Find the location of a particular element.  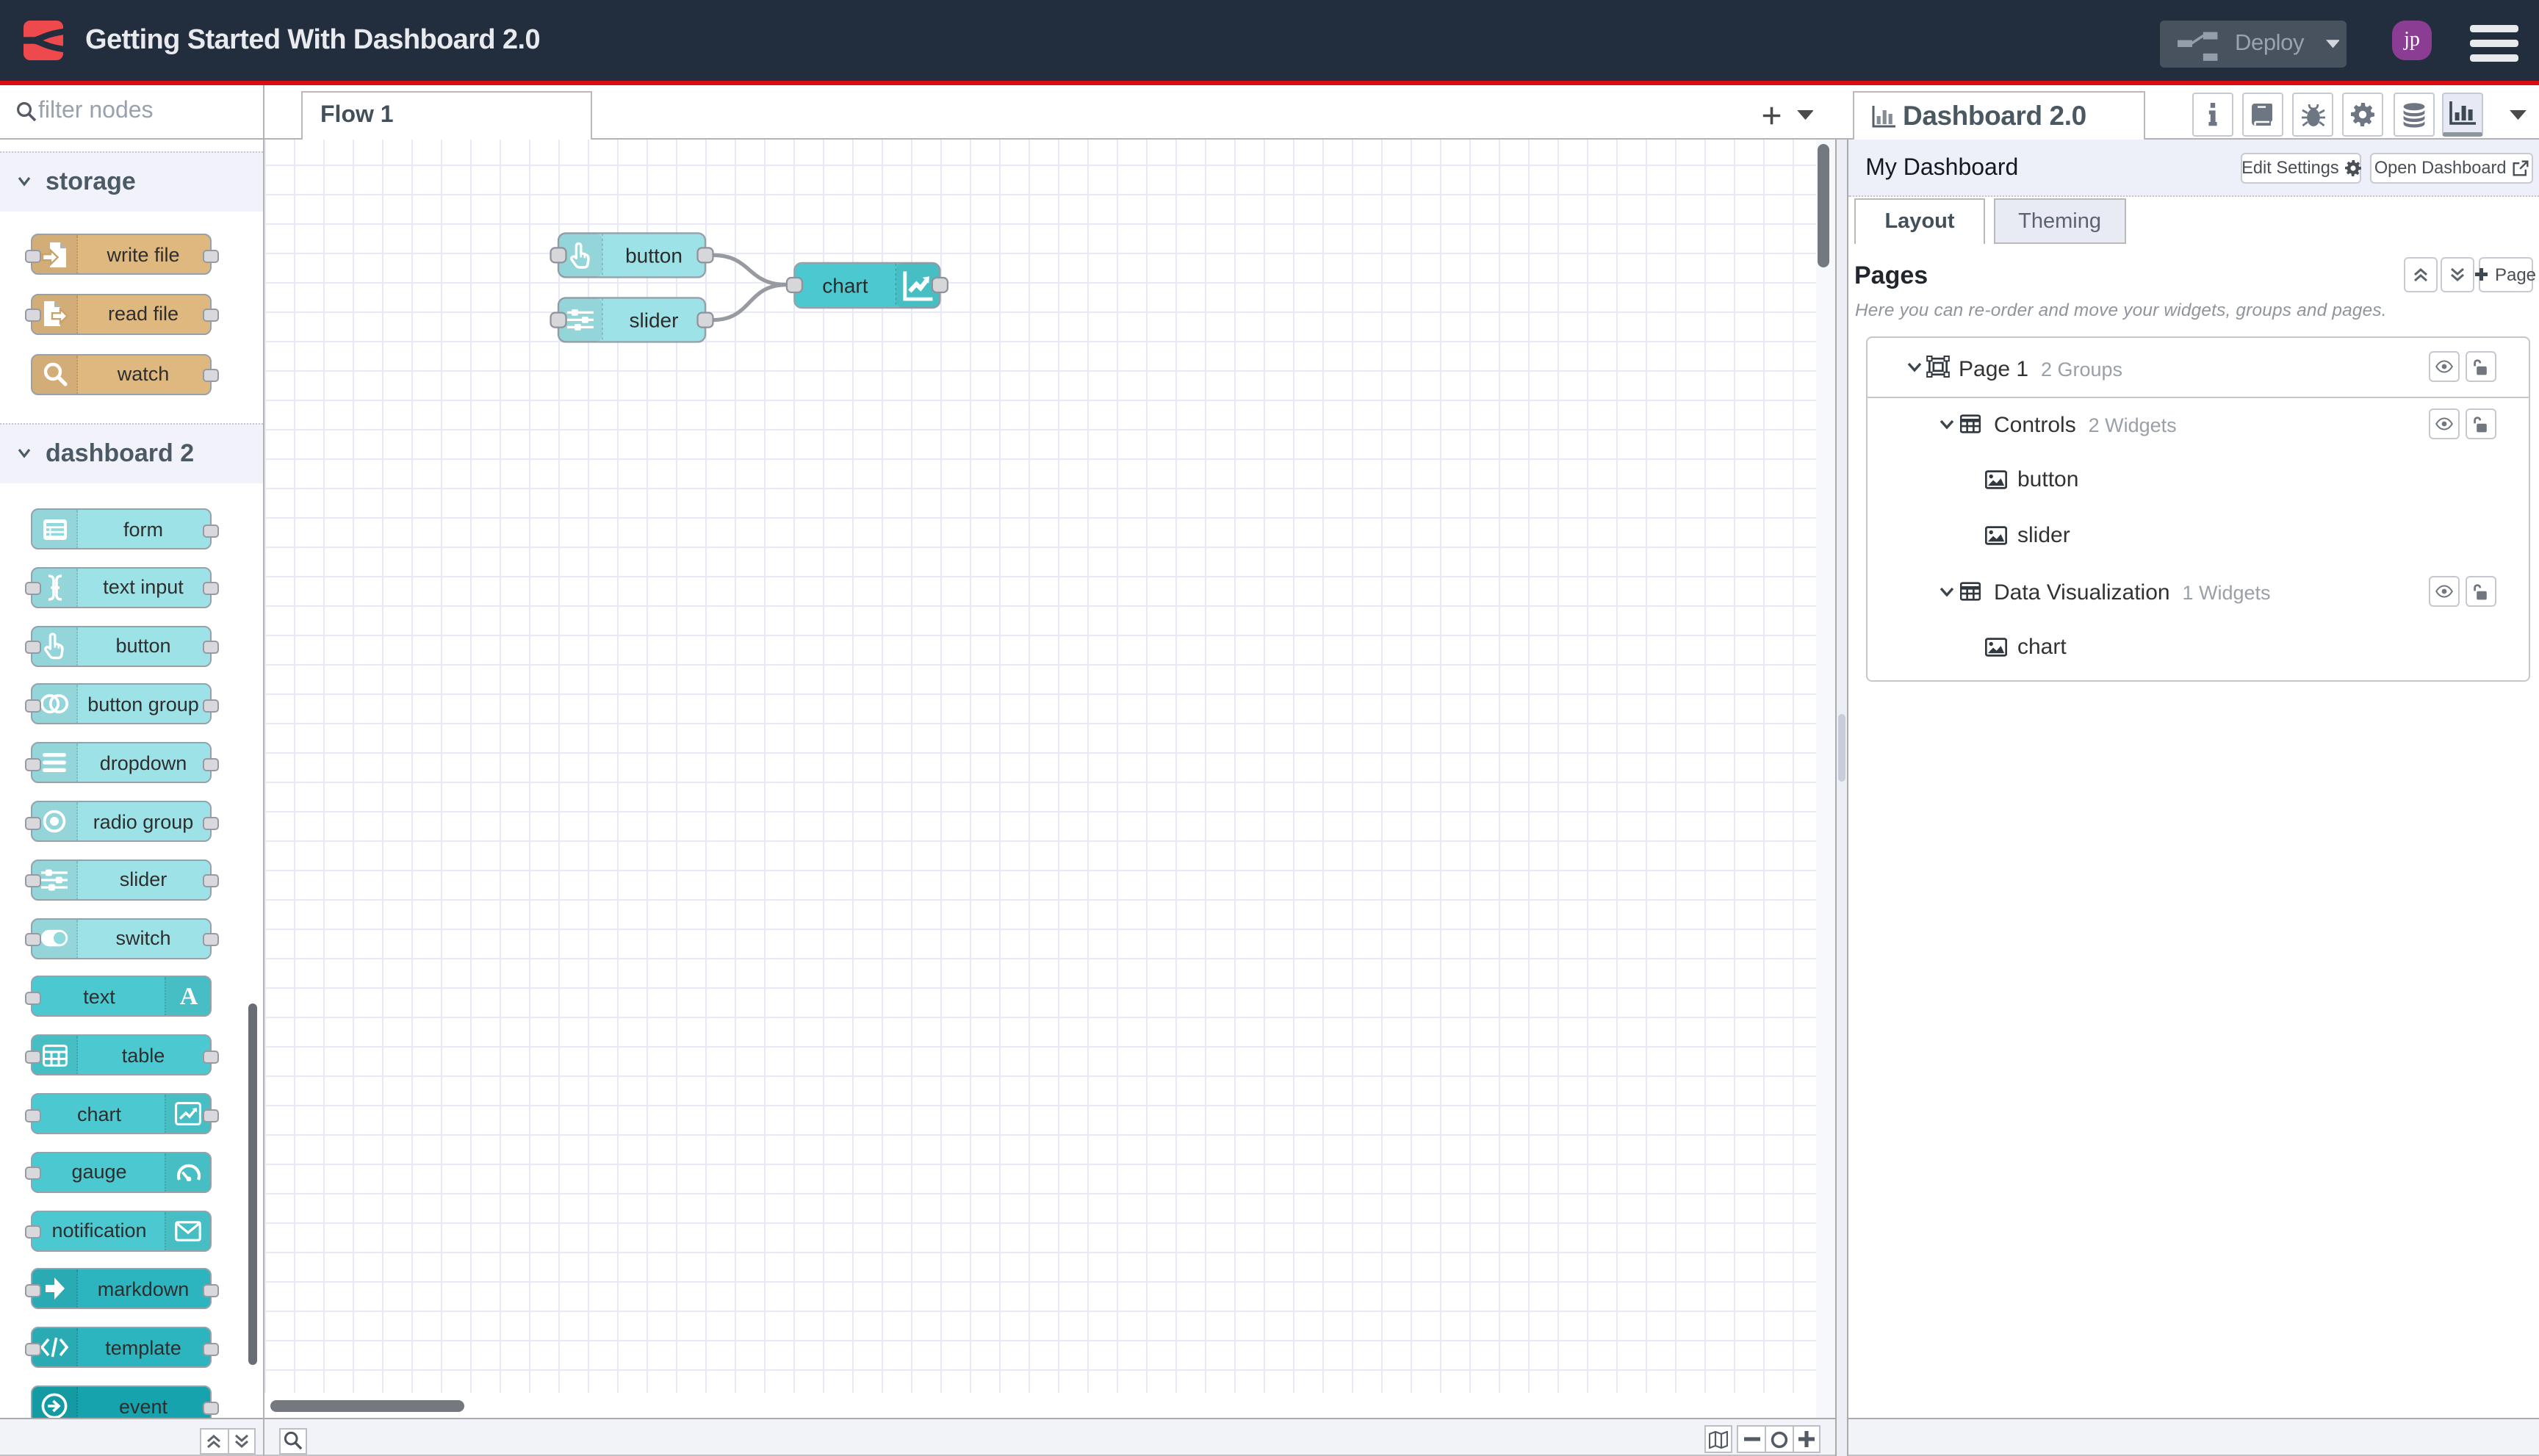

svg-text: chart is located at coordinates (845, 286).